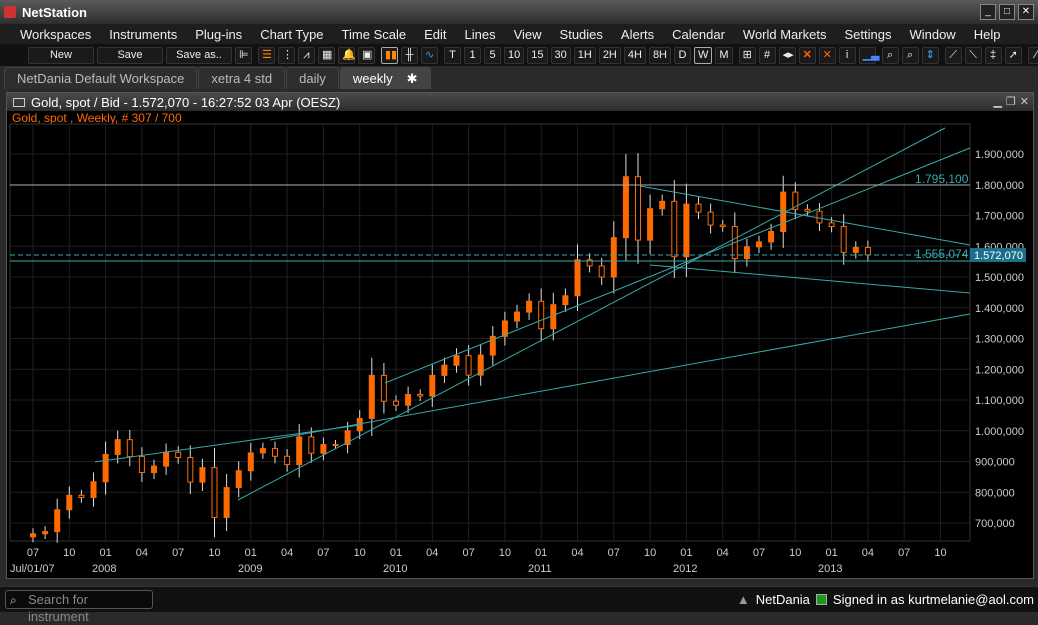 The image size is (1038, 625). What do you see at coordinates (999, 278) in the screenshot?
I see `y-tick-label: 1.500,000` at bounding box center [999, 278].